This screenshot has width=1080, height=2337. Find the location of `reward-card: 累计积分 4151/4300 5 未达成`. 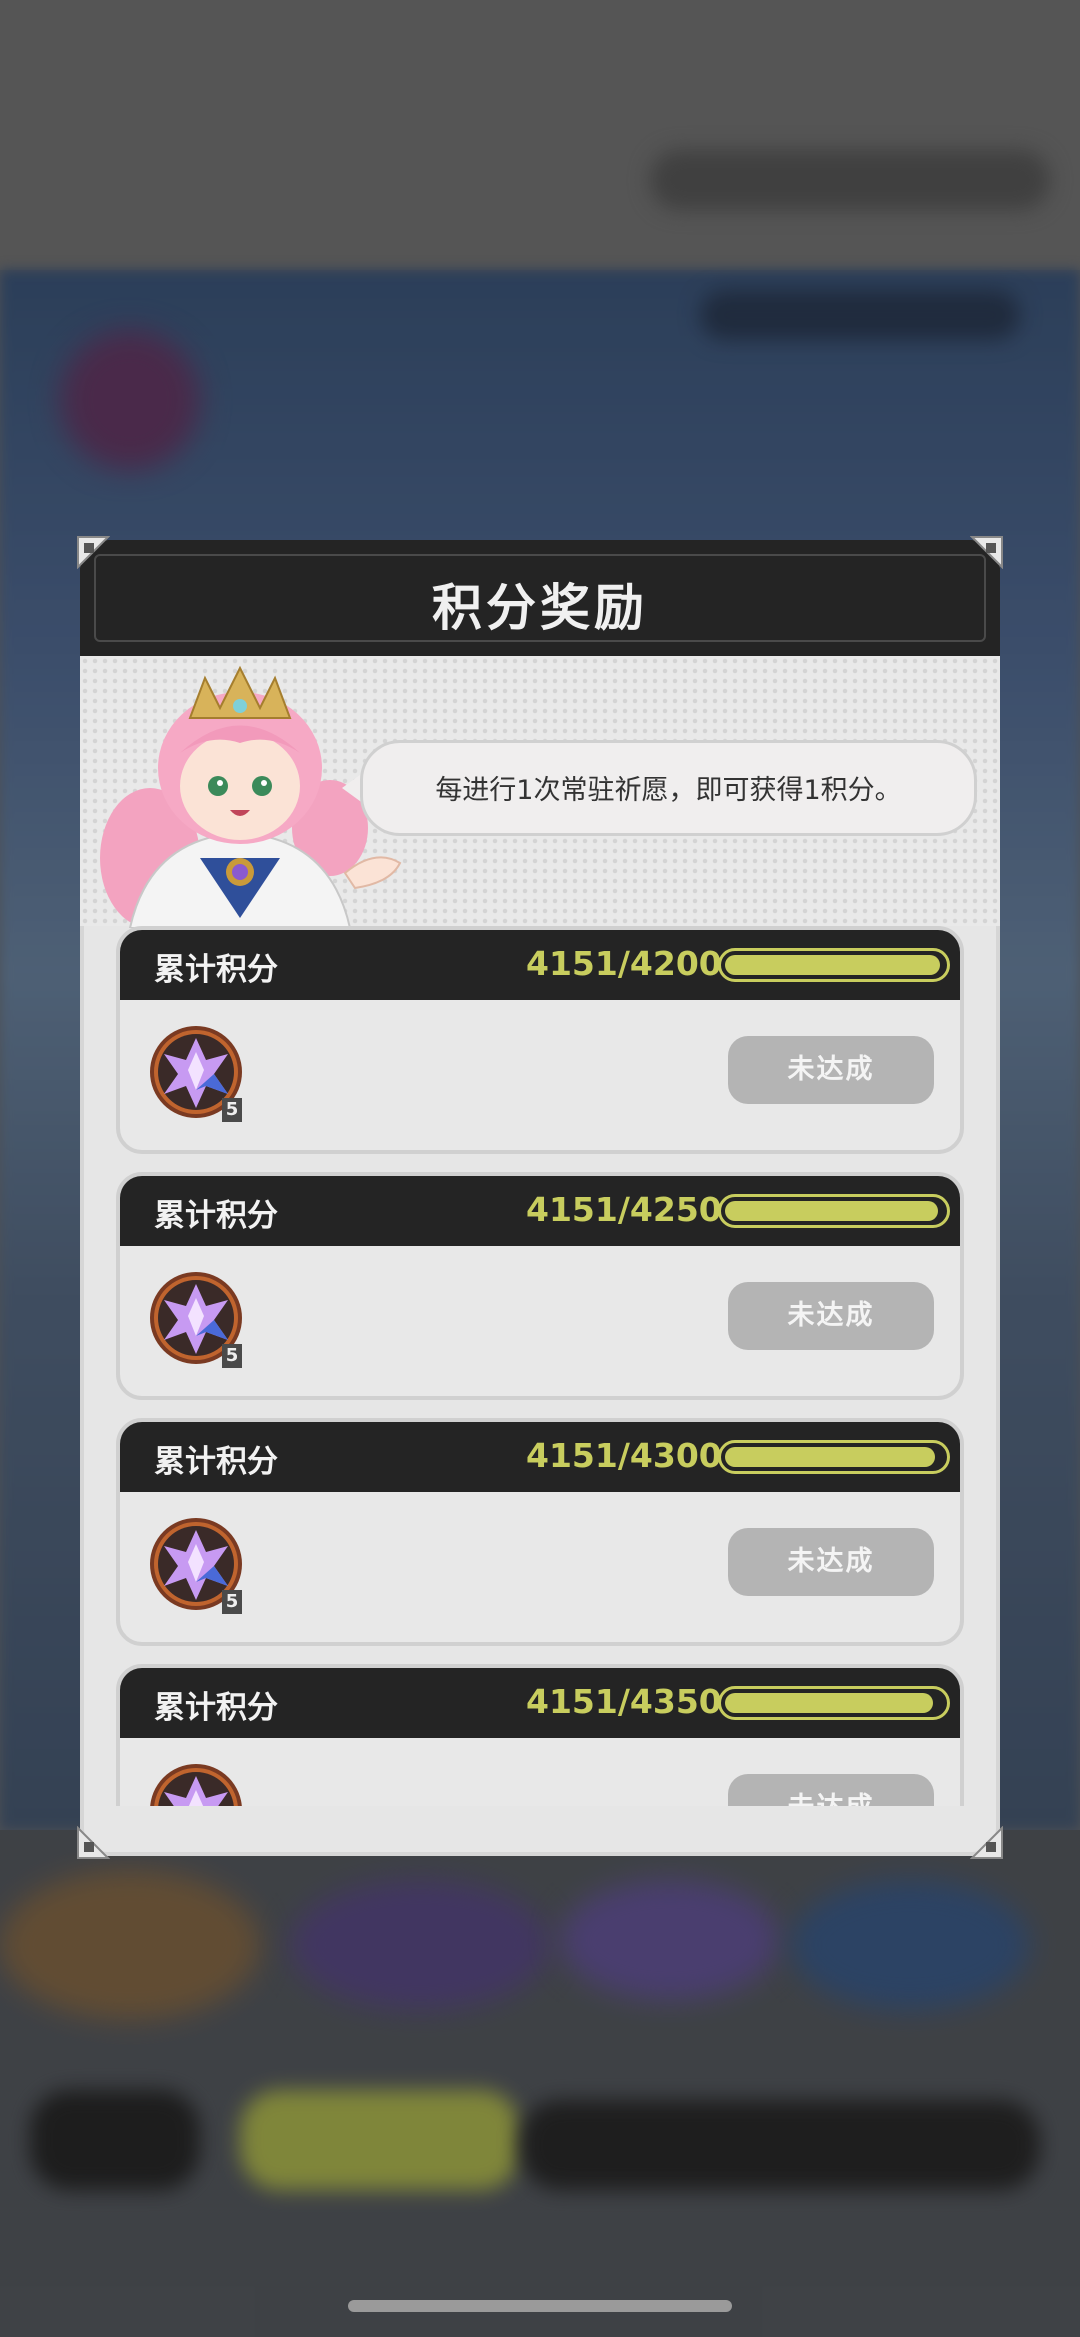

reward-card: 累计积分 4151/4300 5 未达成 is located at coordinates (540, 1532).